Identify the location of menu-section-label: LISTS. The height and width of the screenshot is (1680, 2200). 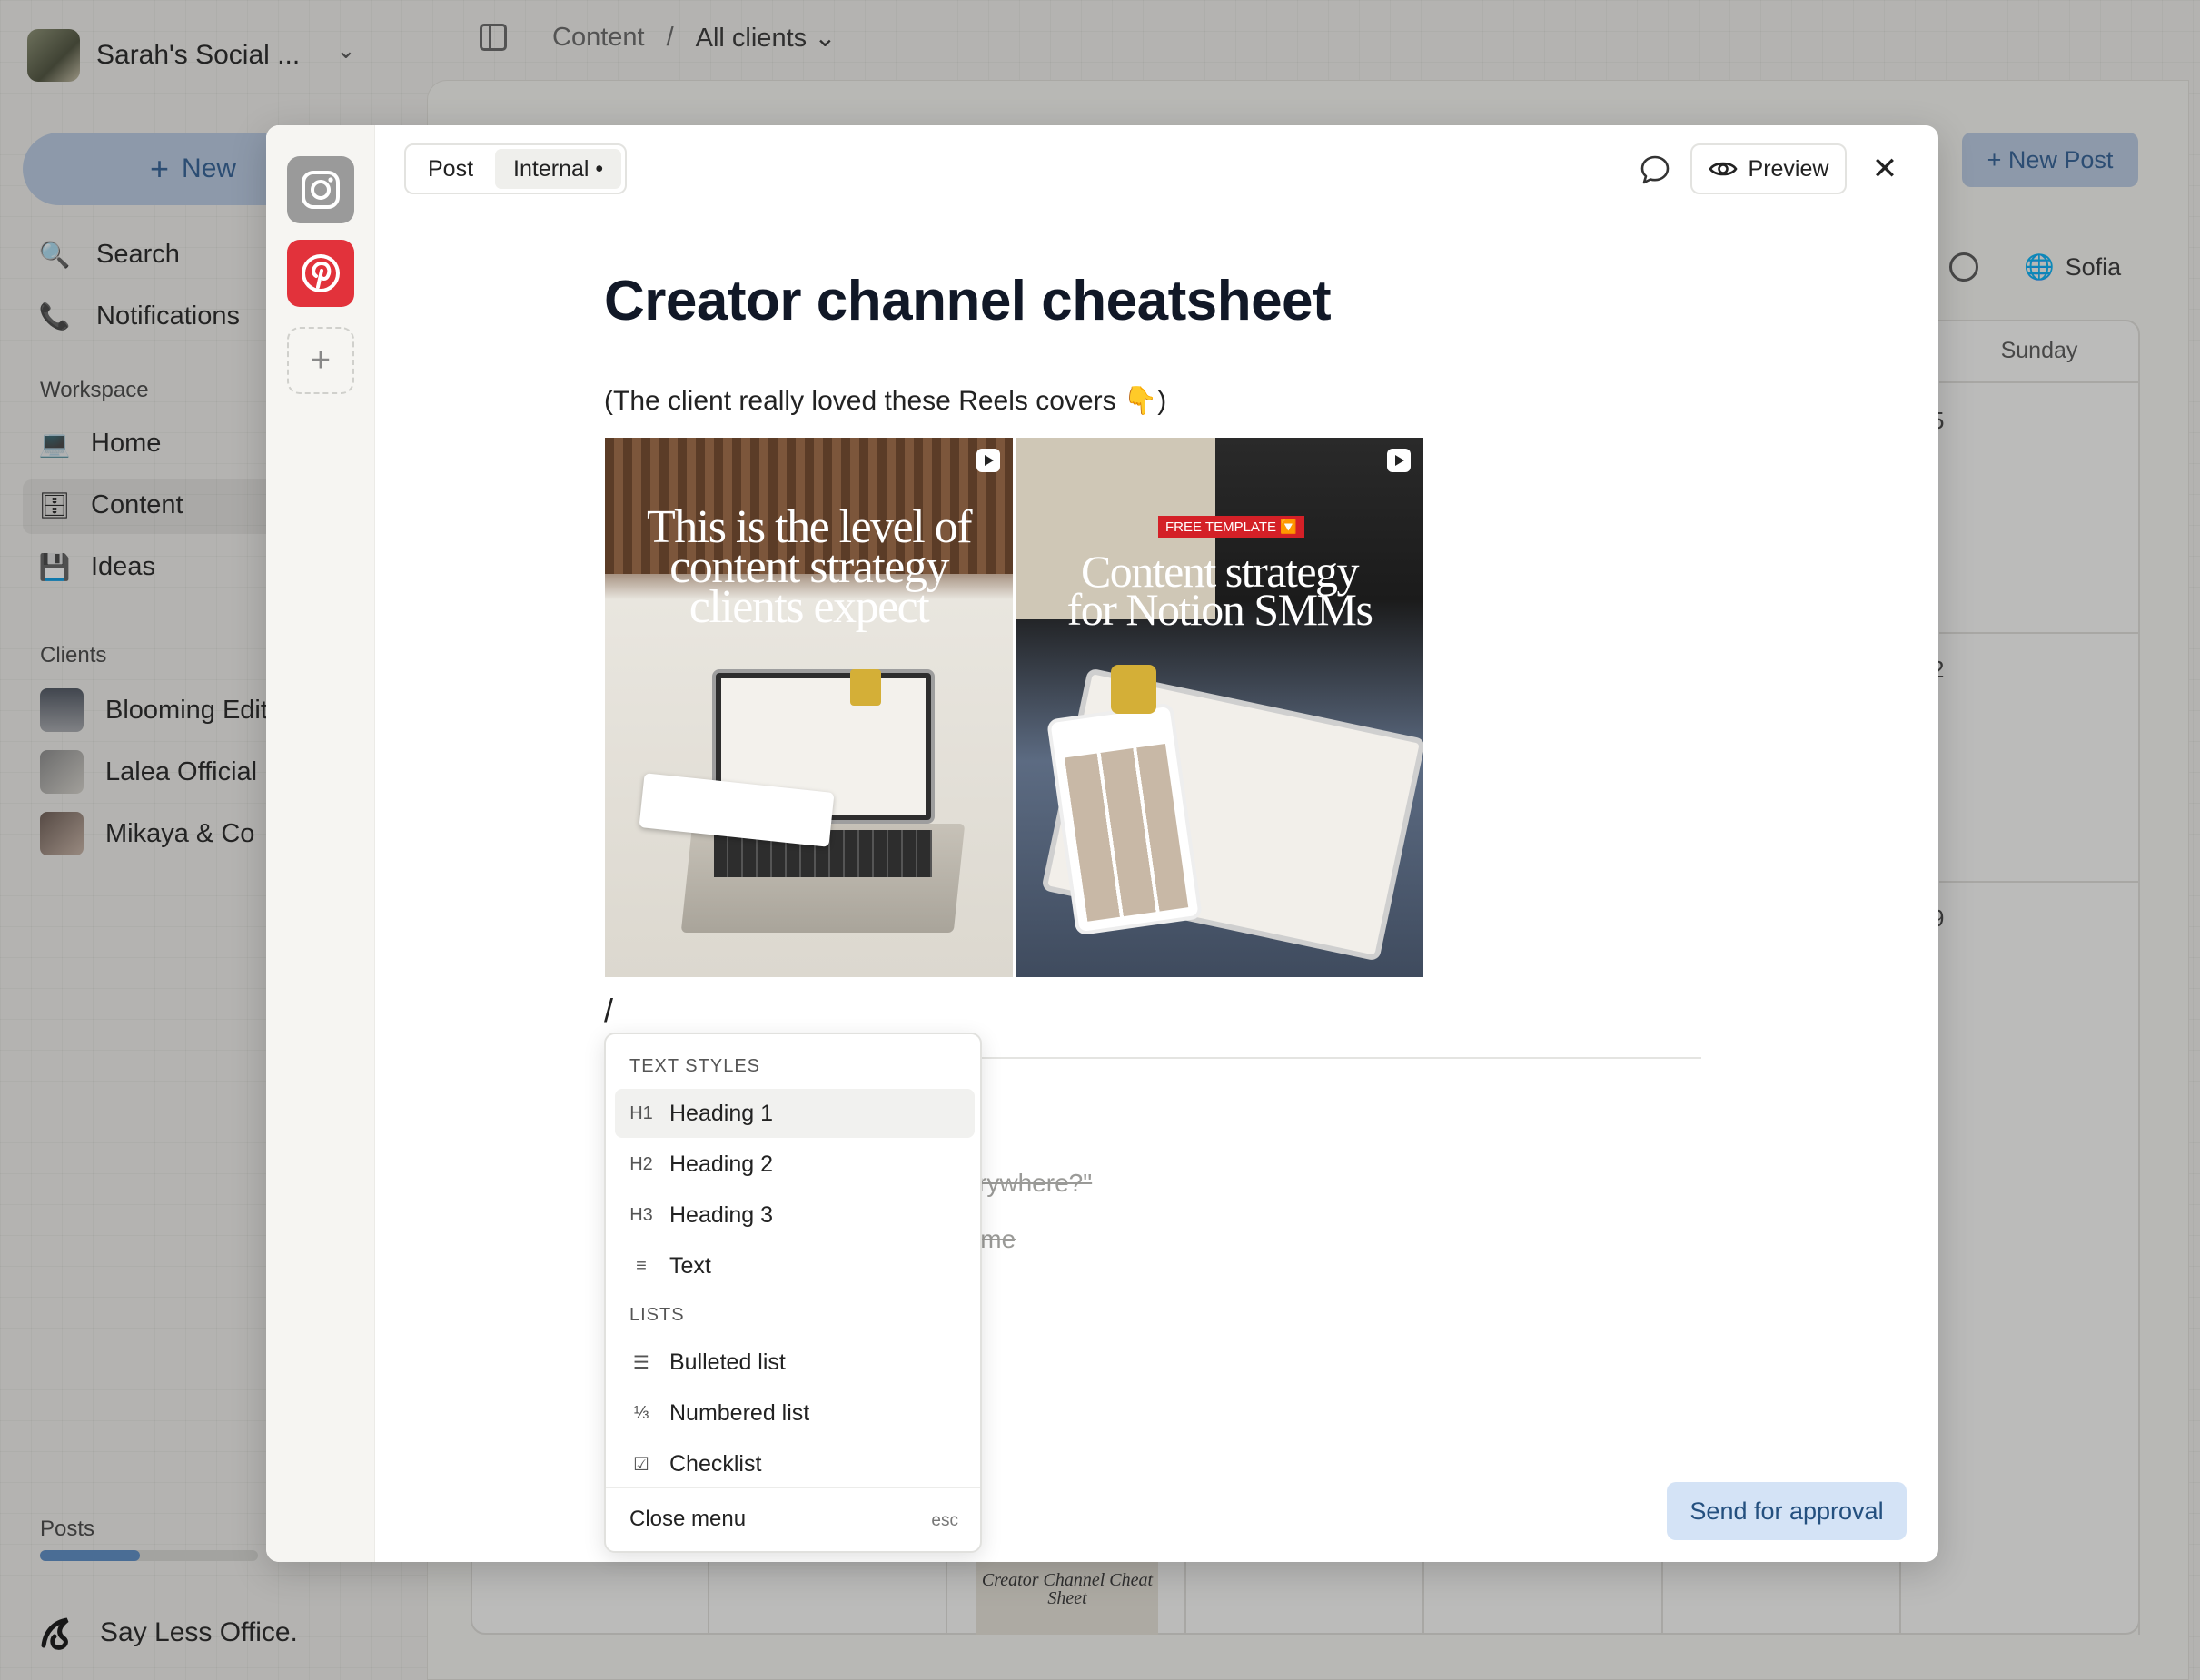
(657, 1315).